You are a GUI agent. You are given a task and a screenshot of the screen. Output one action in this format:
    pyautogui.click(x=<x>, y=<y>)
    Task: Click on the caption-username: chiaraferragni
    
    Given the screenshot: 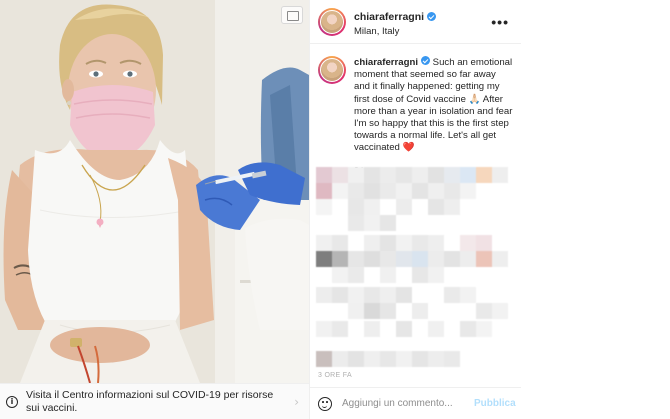 What is the action you would take?
    pyautogui.click(x=386, y=62)
    